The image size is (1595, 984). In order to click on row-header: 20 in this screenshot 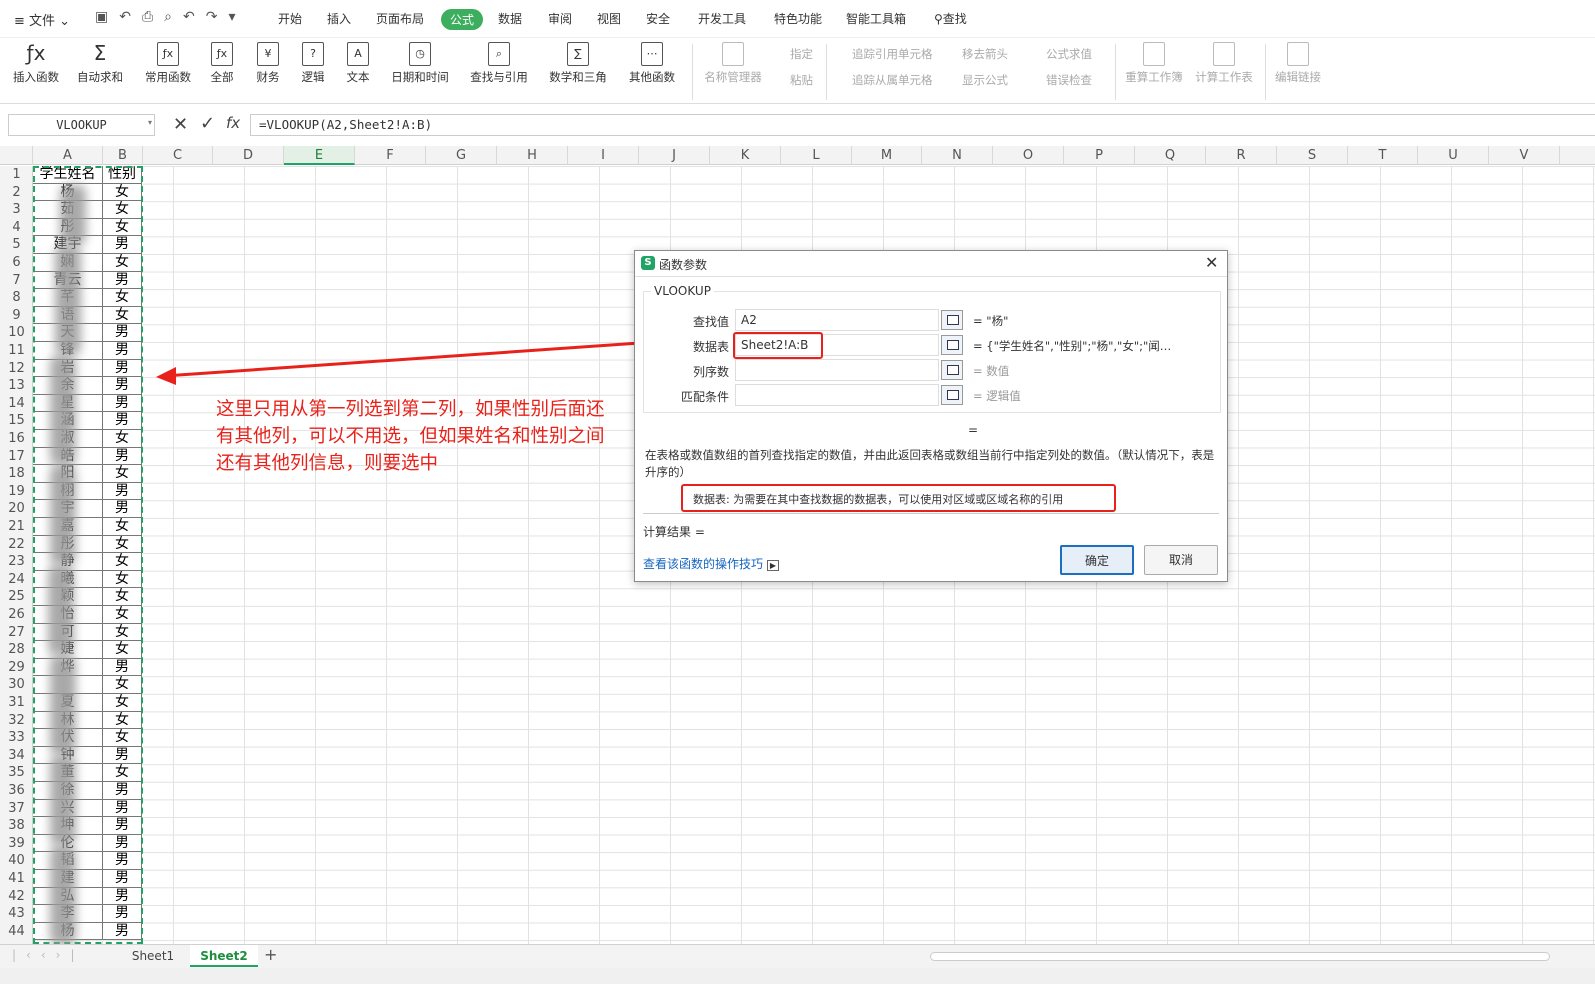, I will do `click(16, 509)`.